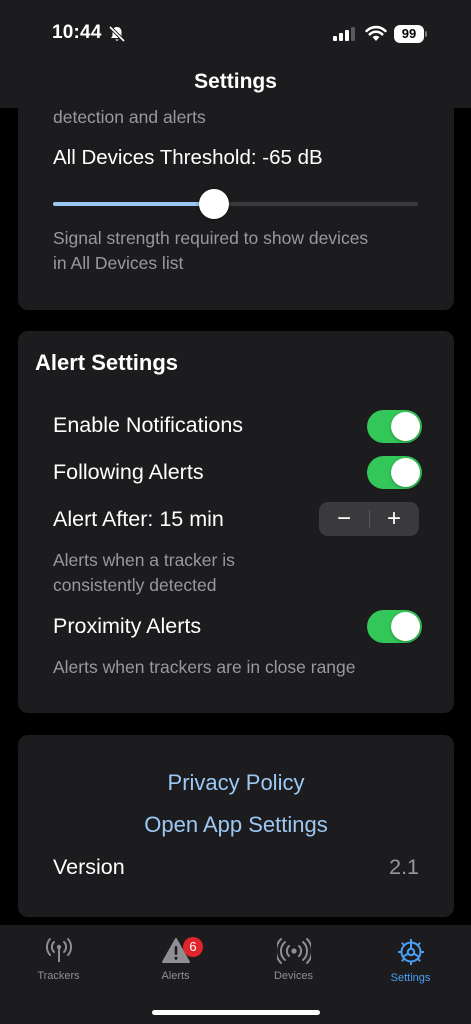  Describe the element at coordinates (107, 362) in the screenshot. I see `section-title: Alert Settings` at that location.